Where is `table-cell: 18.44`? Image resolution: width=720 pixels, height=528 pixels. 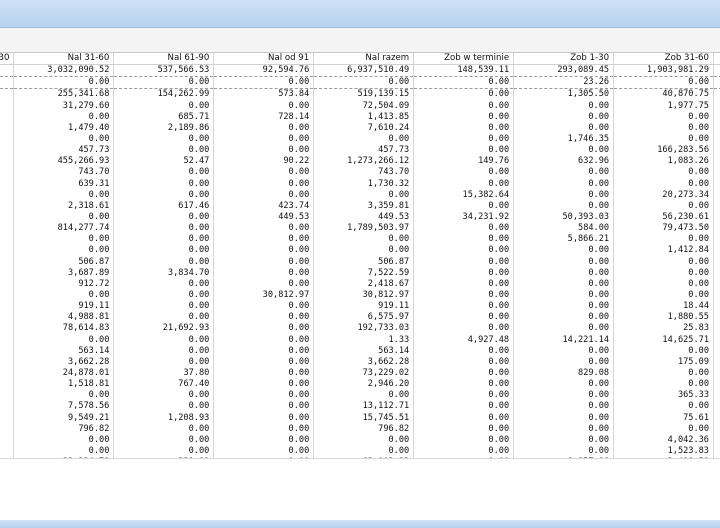 table-cell: 18.44 is located at coordinates (663, 307).